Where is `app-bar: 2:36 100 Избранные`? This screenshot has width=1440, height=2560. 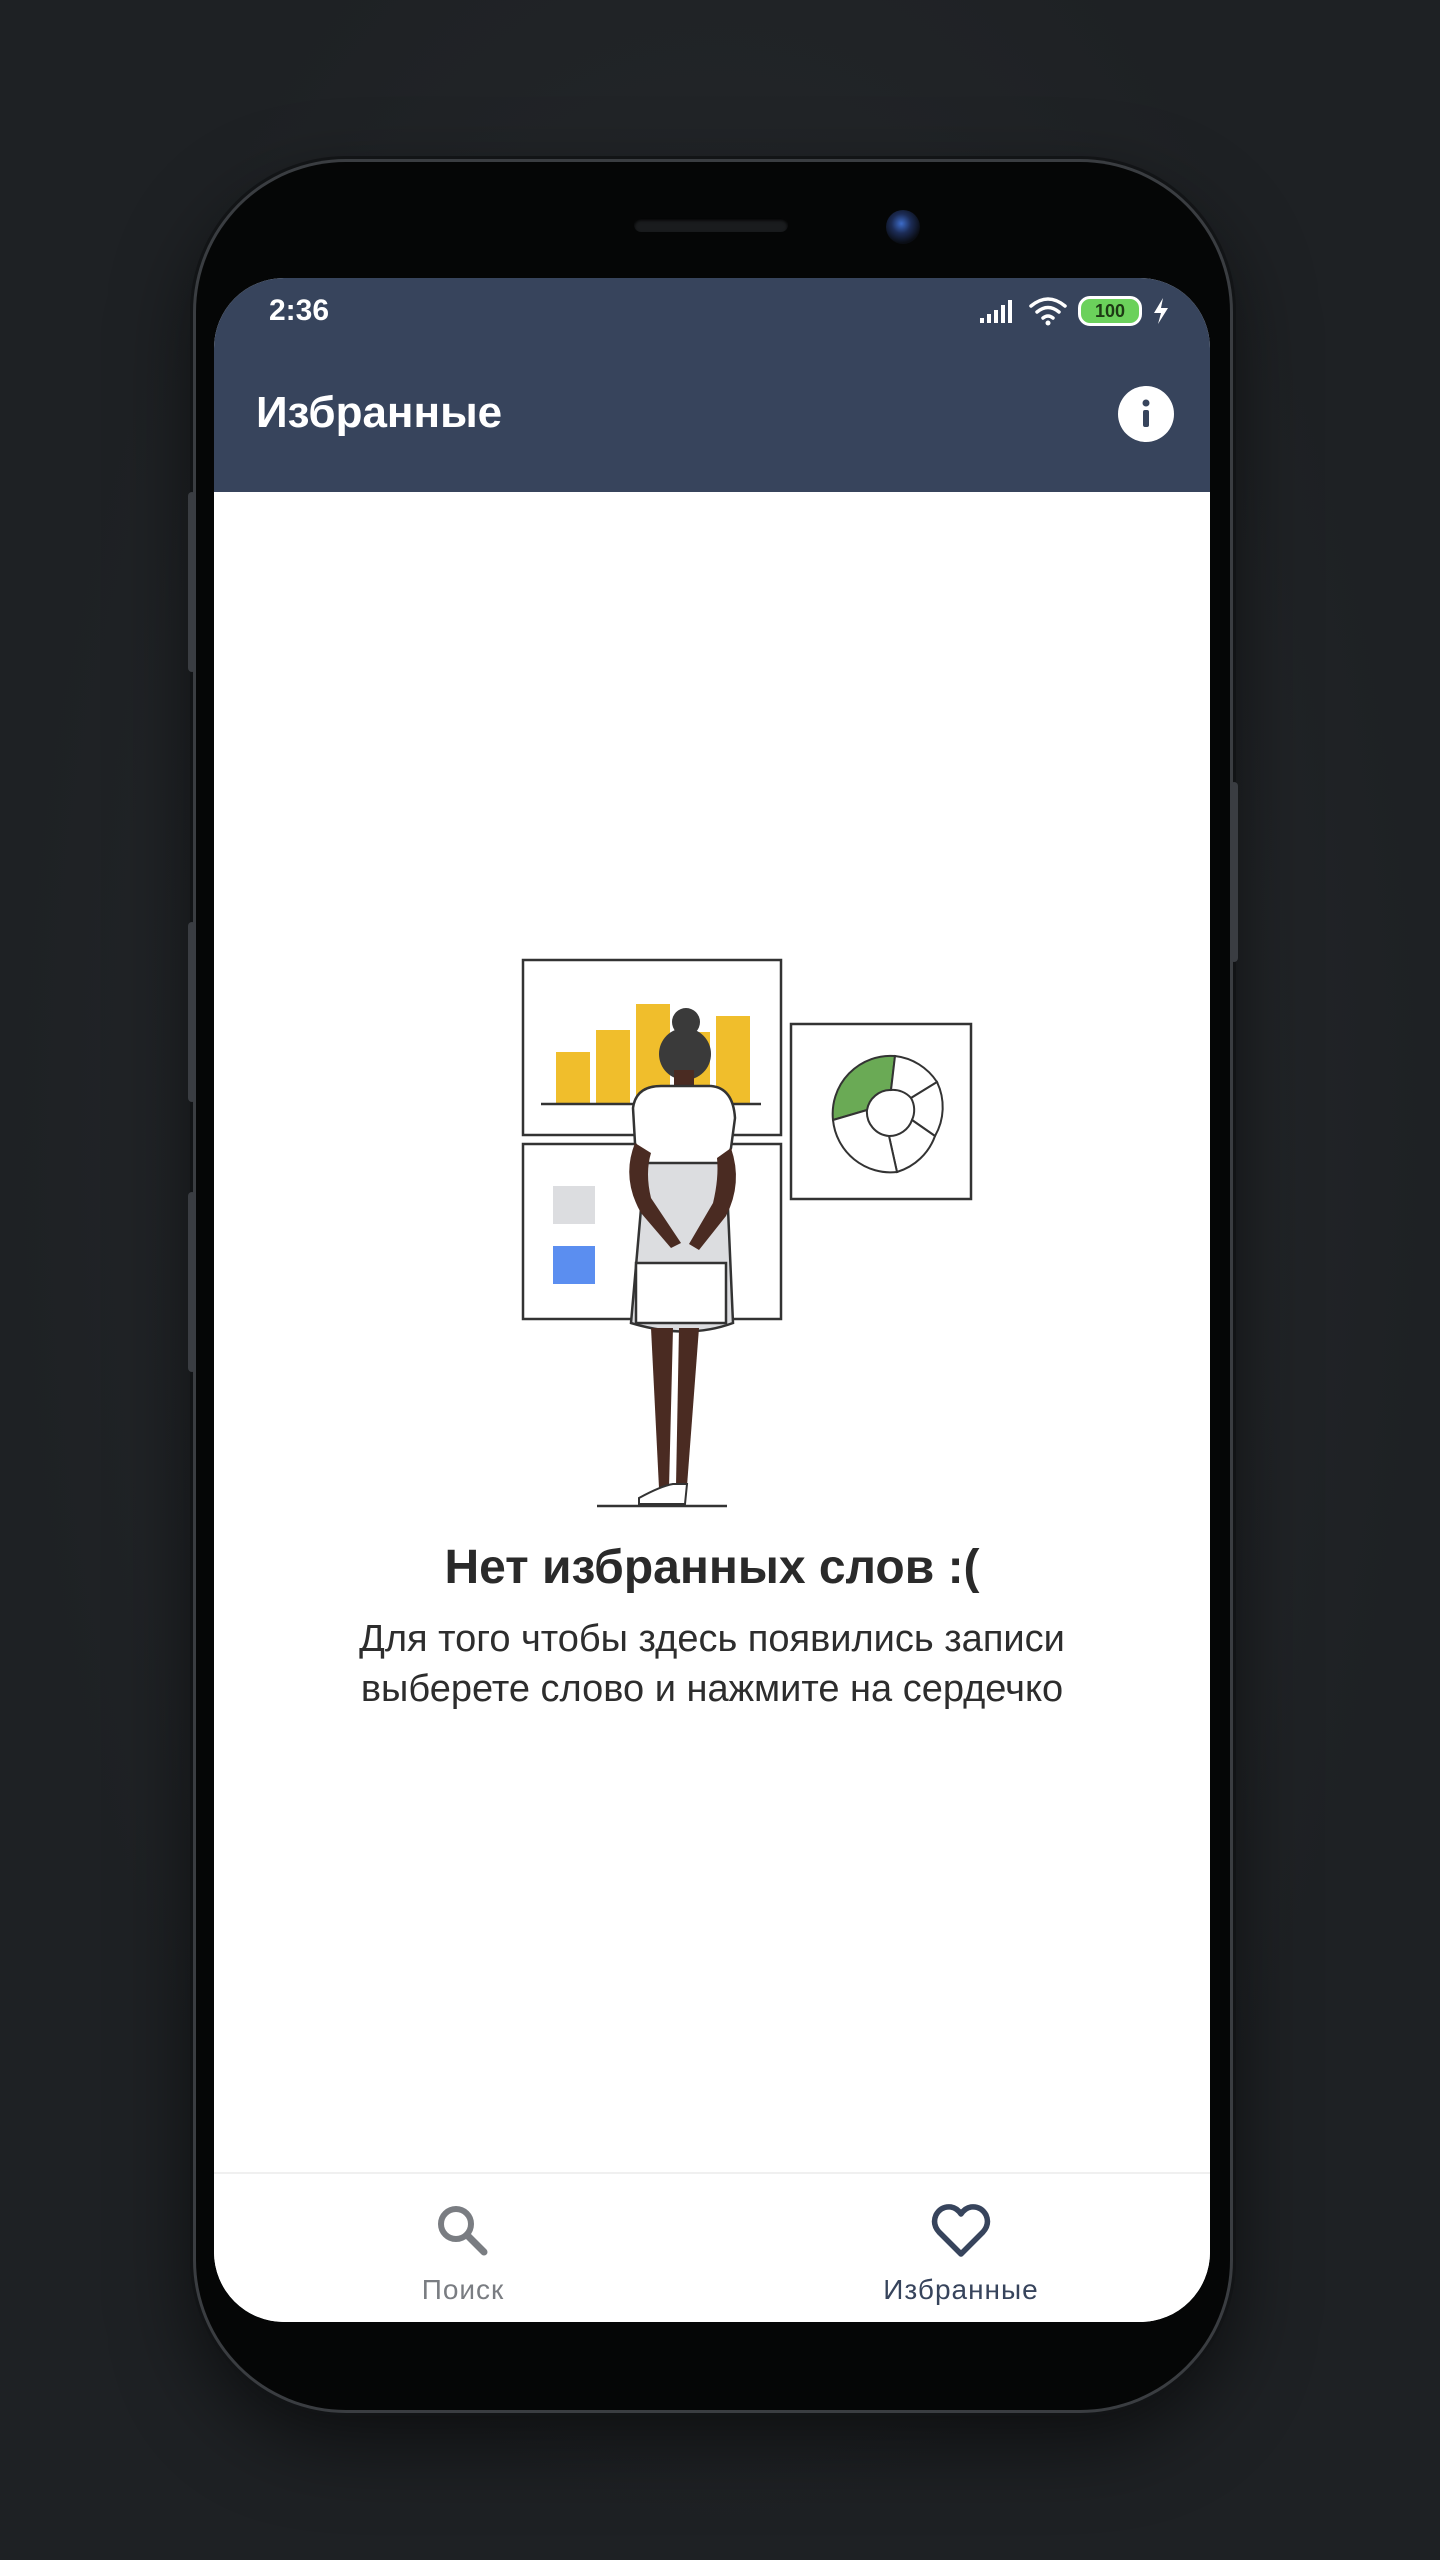 app-bar: 2:36 100 Избранные is located at coordinates (712, 385).